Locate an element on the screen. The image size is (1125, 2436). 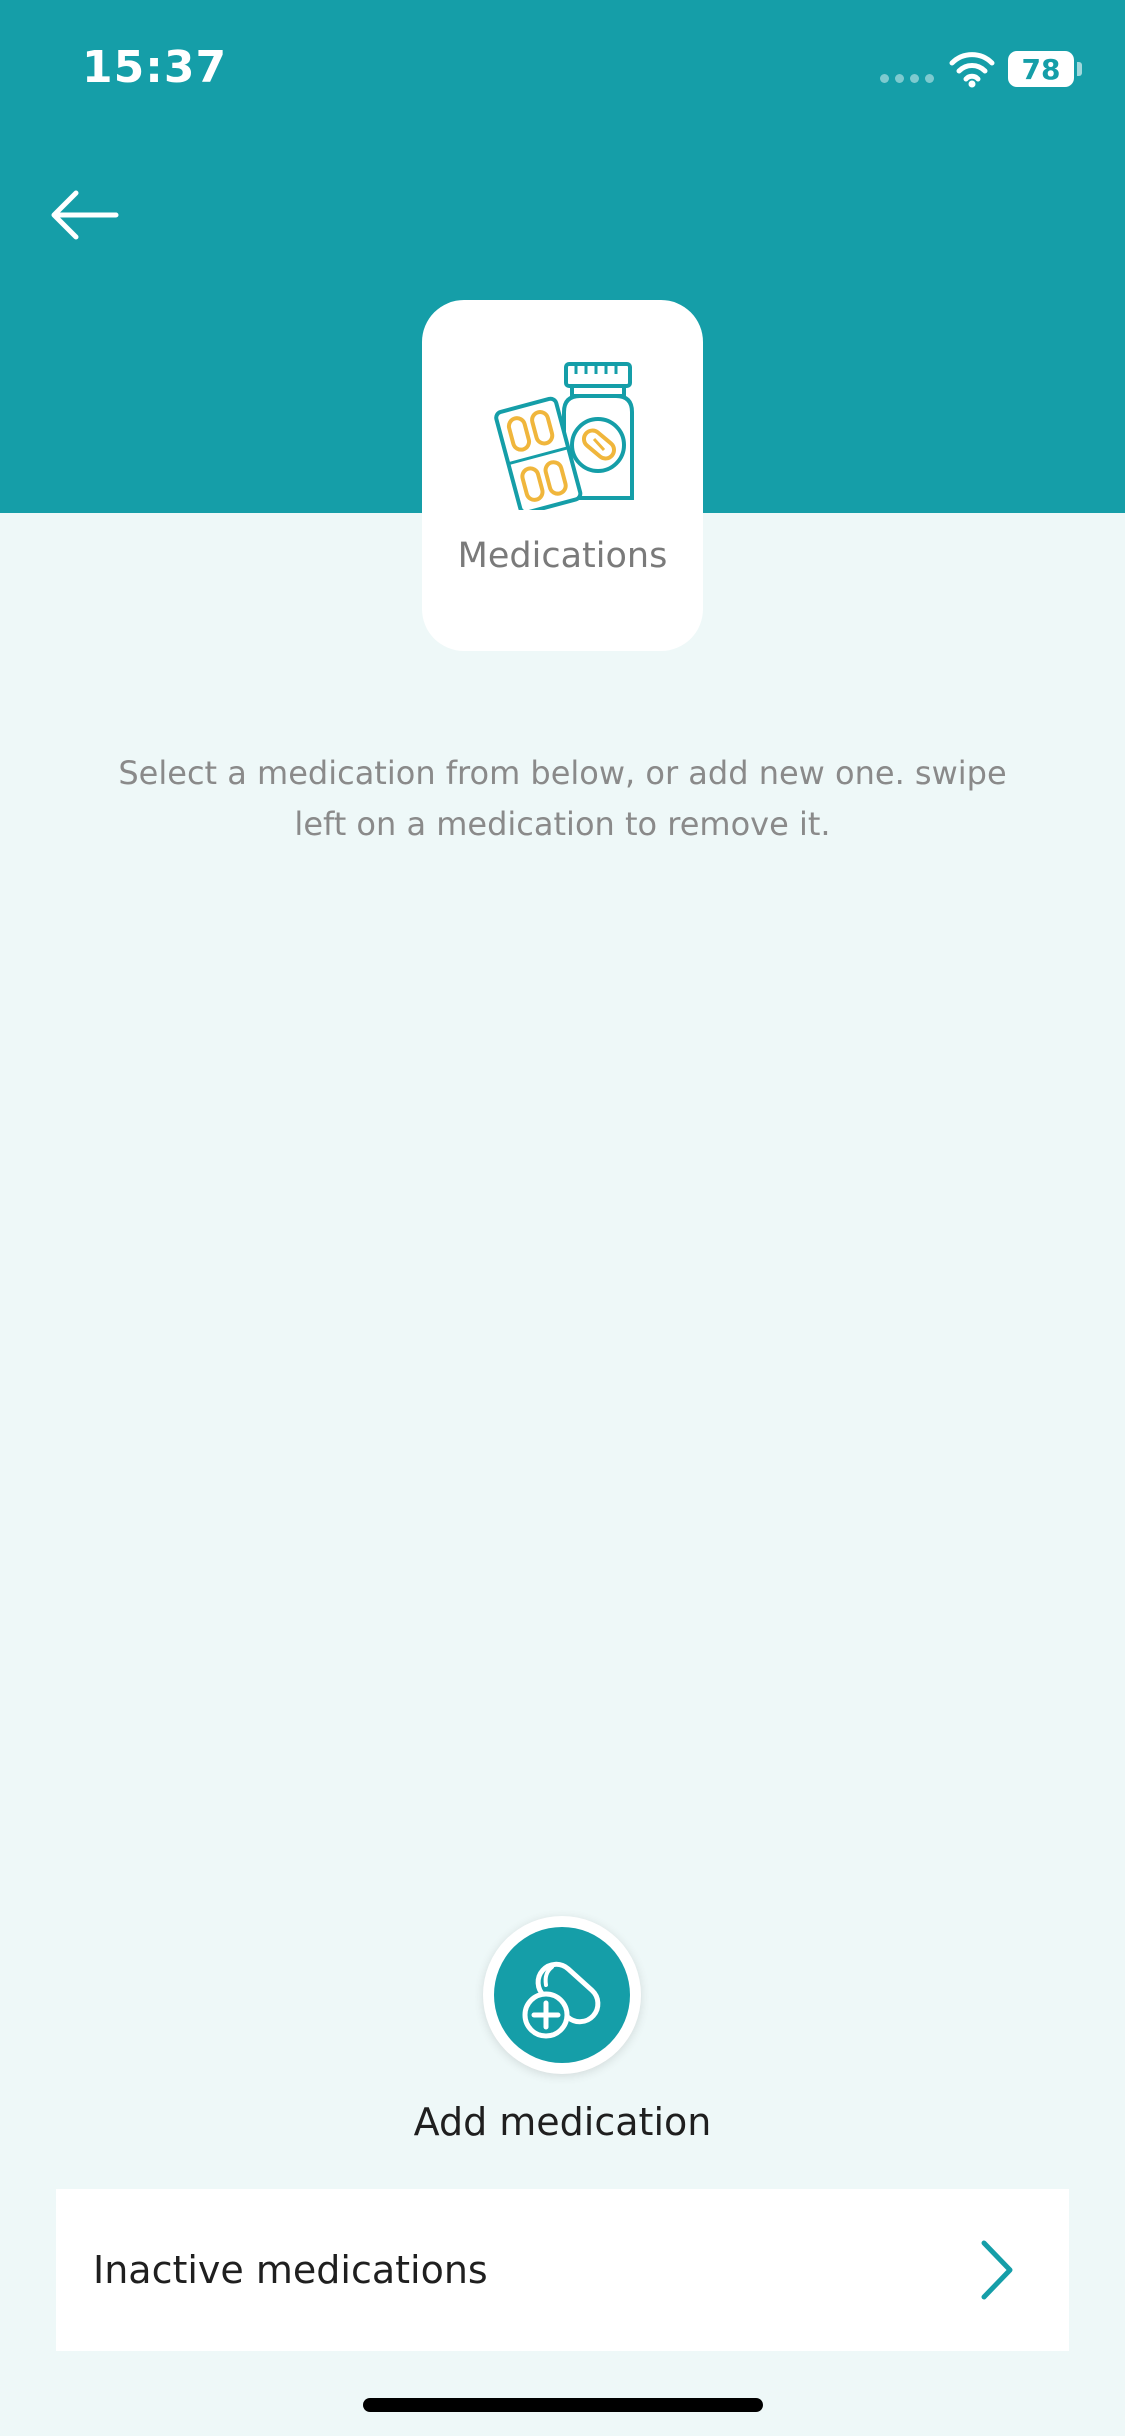
pill-plus-icon is located at coordinates (561, 2000).